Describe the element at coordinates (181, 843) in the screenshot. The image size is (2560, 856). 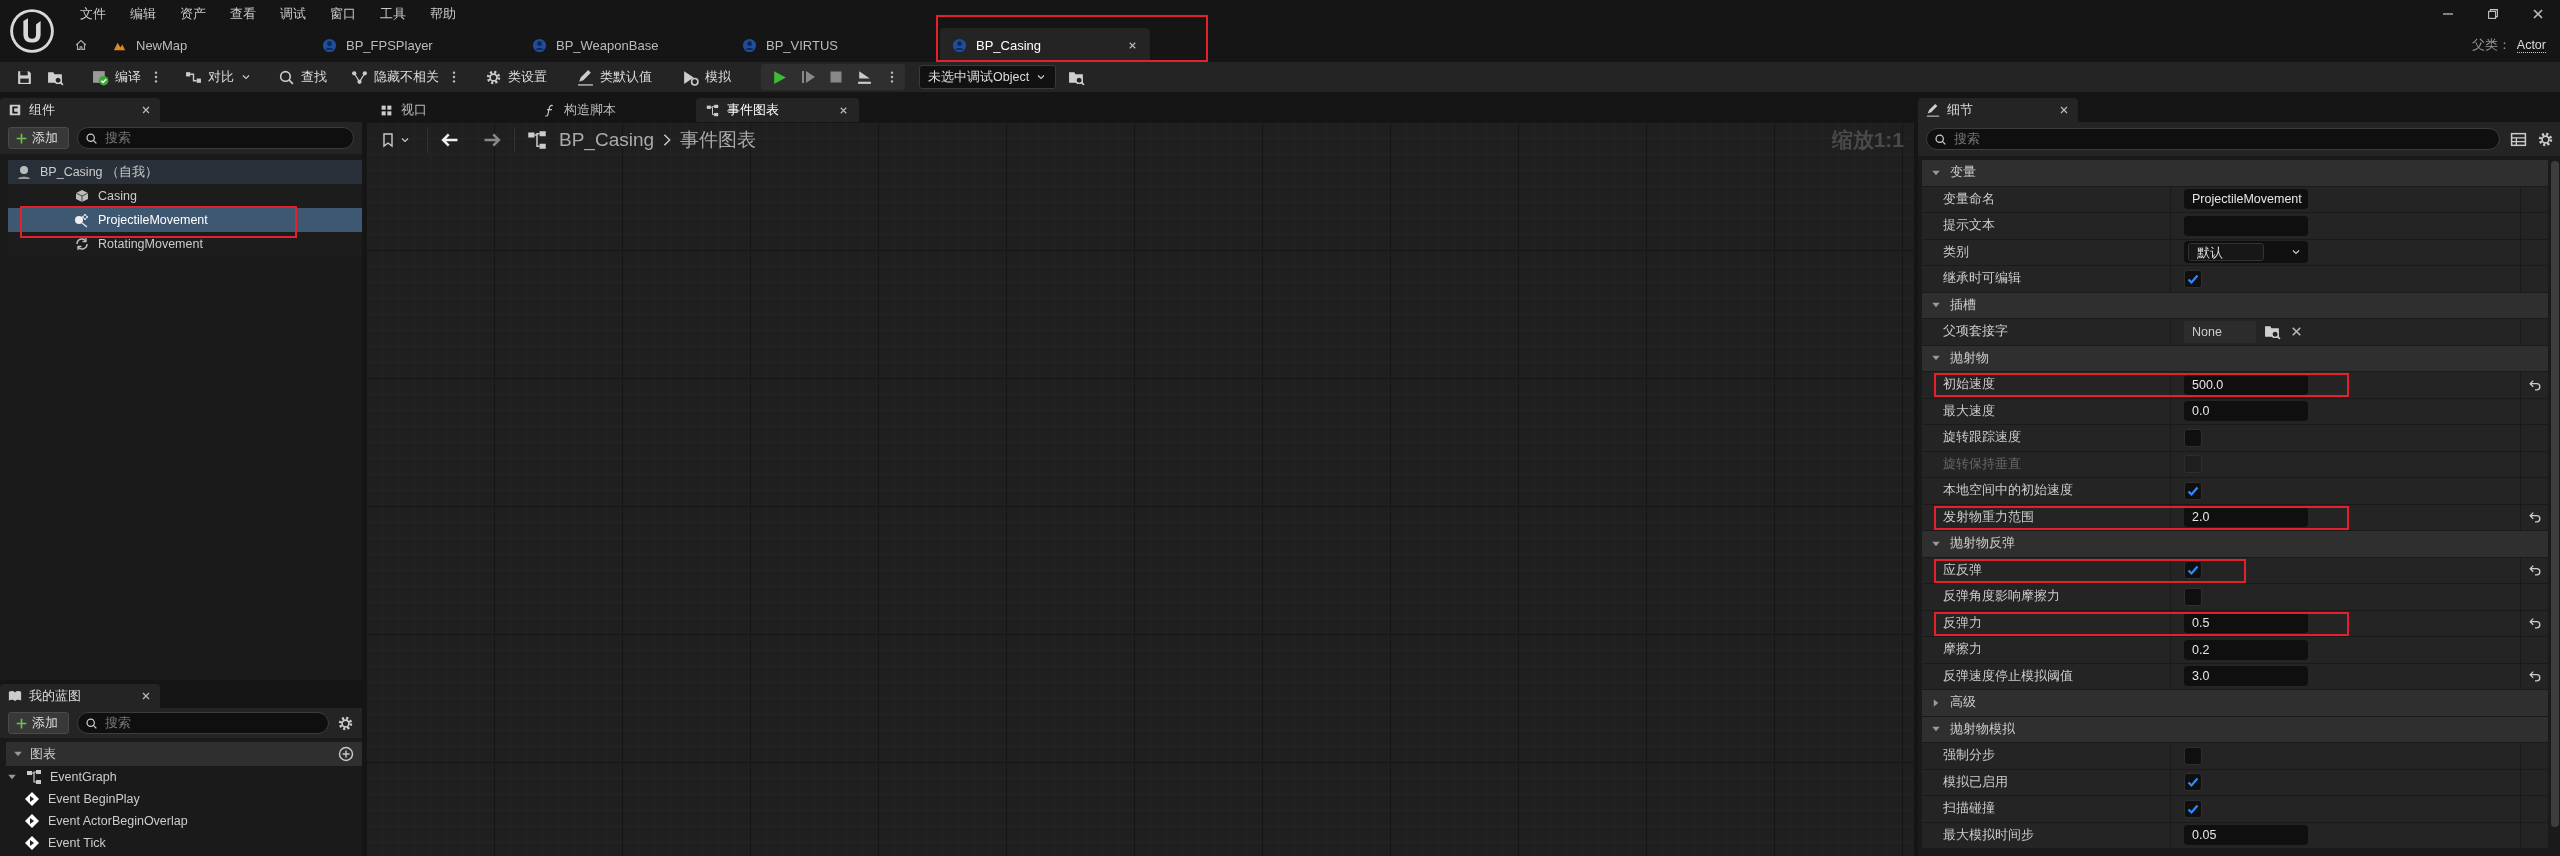
I see `tree-item: Event Tick` at that location.